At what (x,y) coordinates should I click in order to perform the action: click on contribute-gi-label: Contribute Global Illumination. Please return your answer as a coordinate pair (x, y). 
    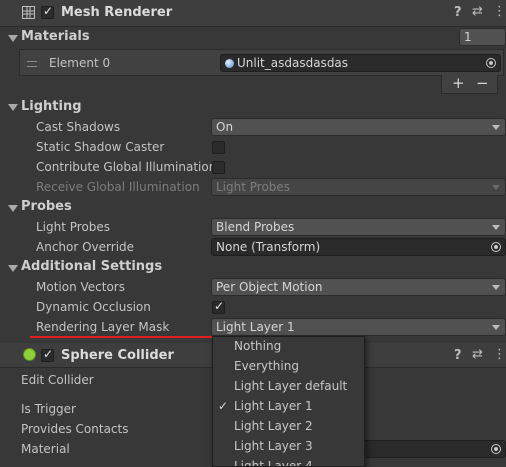
    Looking at the image, I should click on (126, 167).